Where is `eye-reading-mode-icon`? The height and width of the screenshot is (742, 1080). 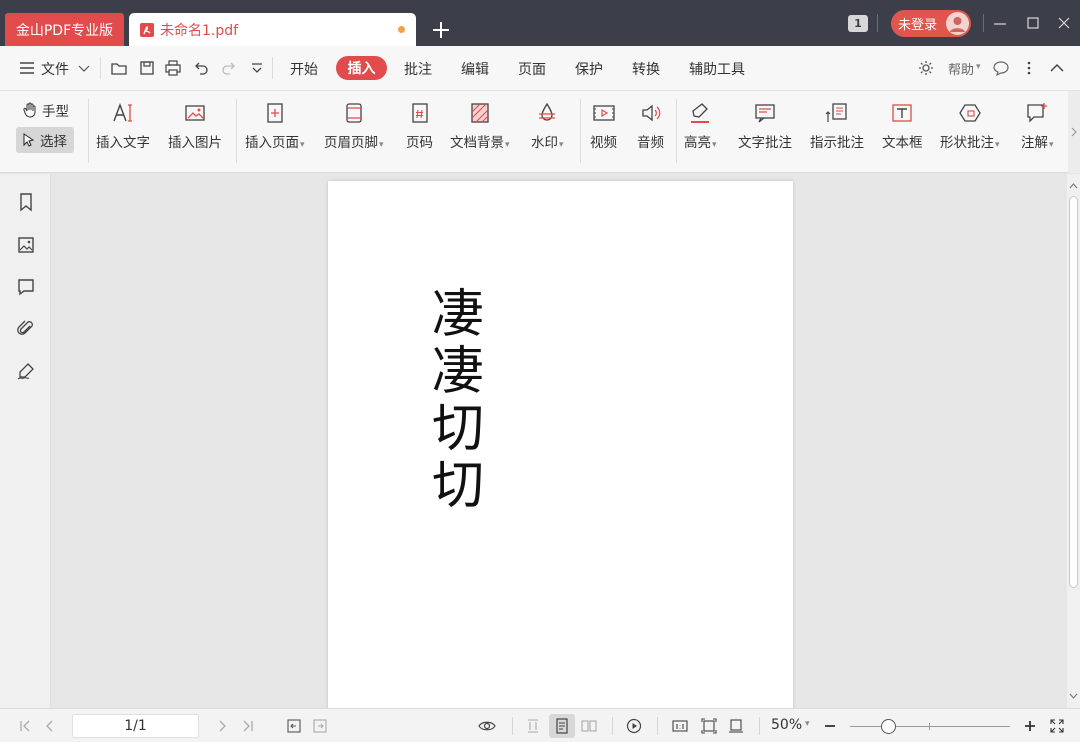 eye-reading-mode-icon is located at coordinates (487, 726).